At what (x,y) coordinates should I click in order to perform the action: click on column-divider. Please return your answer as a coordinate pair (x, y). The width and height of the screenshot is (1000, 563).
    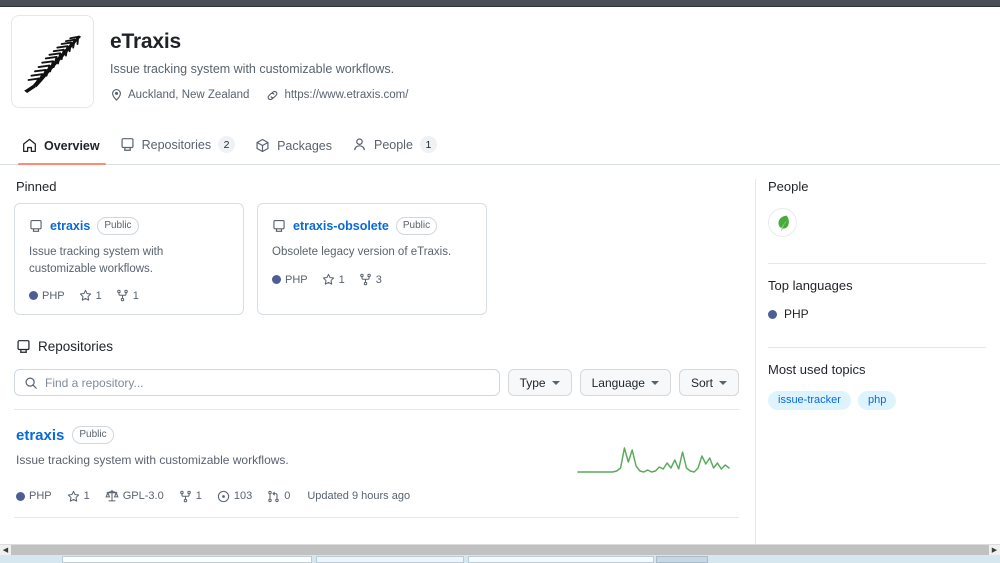
    Looking at the image, I should click on (755, 362).